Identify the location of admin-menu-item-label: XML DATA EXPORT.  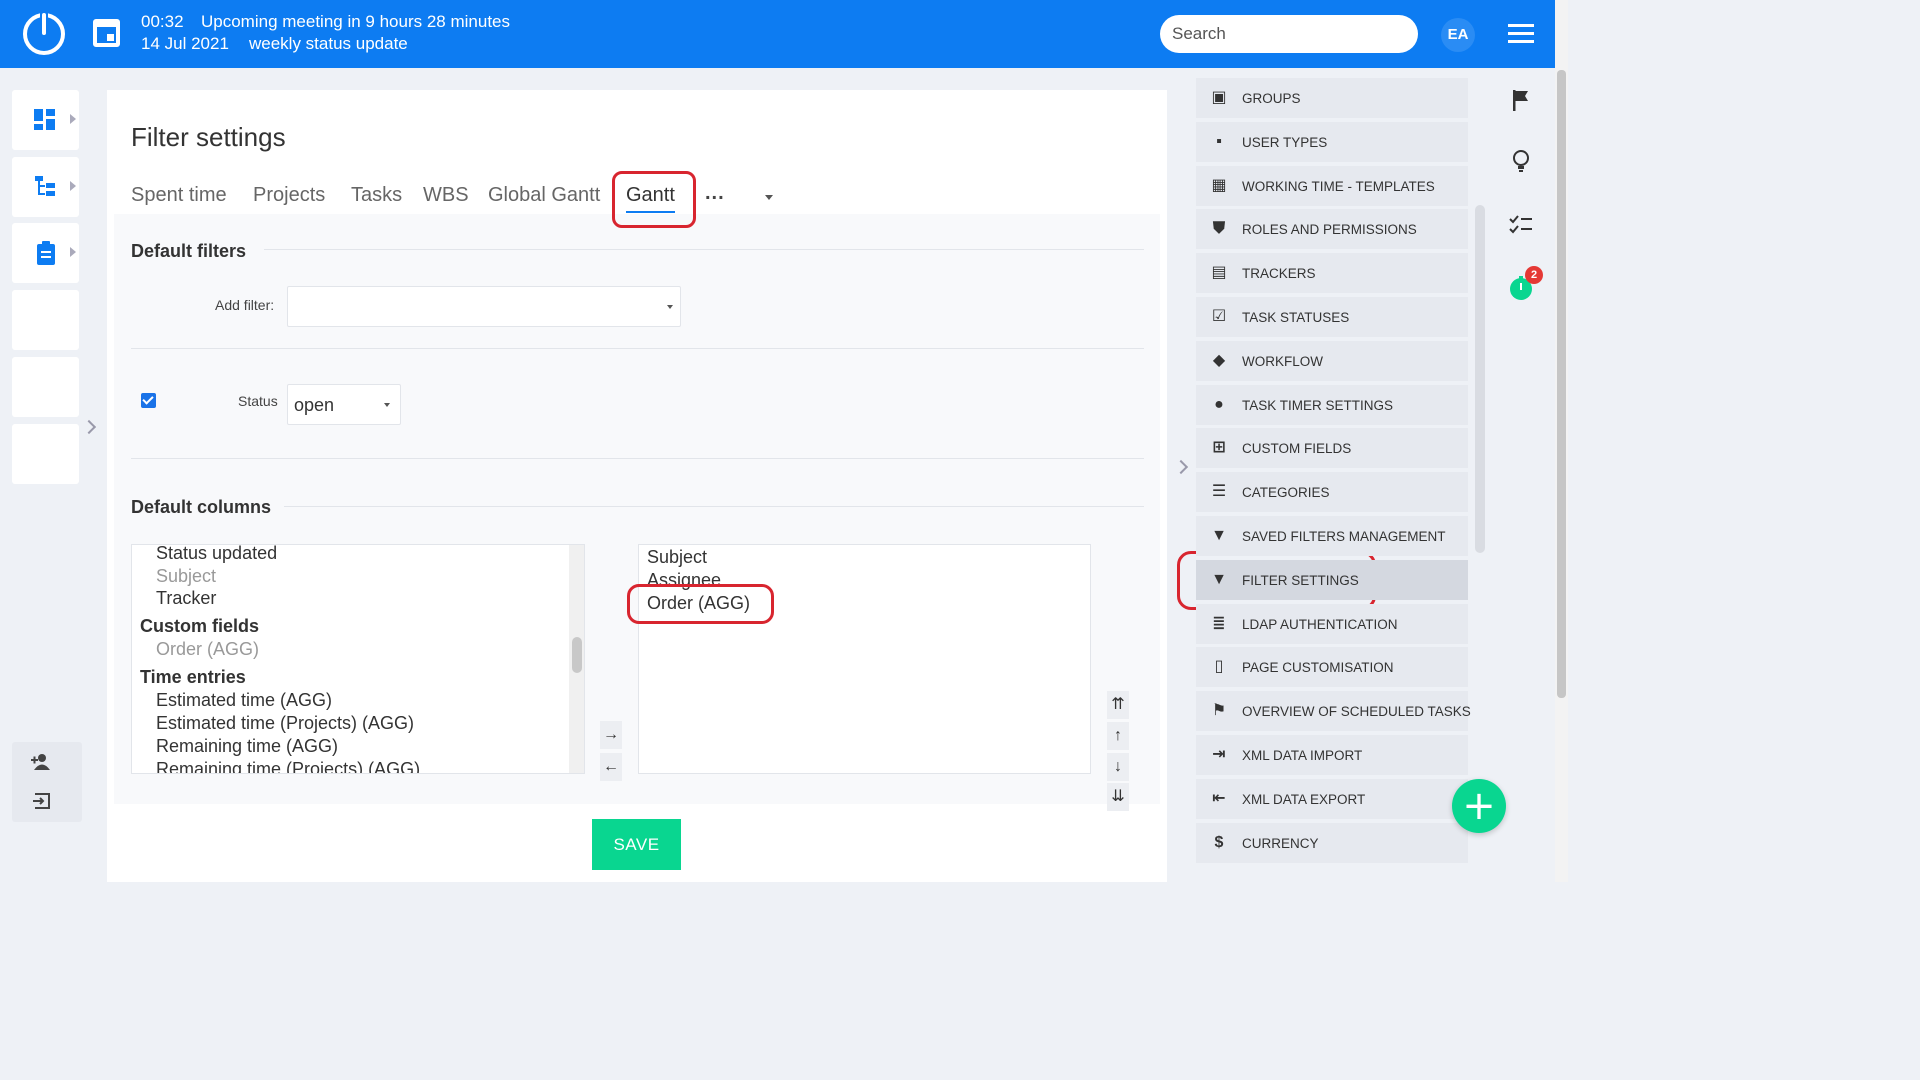
(1304, 799).